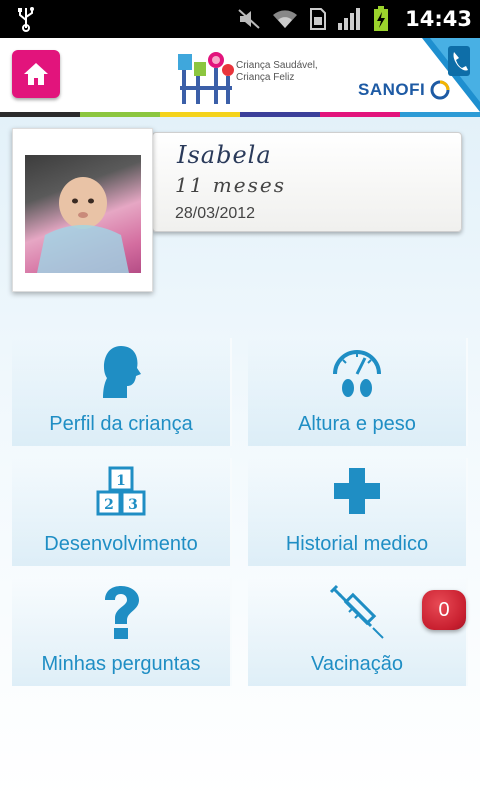 This screenshot has height=800, width=480. Describe the element at coordinates (451, 75) in the screenshot. I see `phone-button` at that location.